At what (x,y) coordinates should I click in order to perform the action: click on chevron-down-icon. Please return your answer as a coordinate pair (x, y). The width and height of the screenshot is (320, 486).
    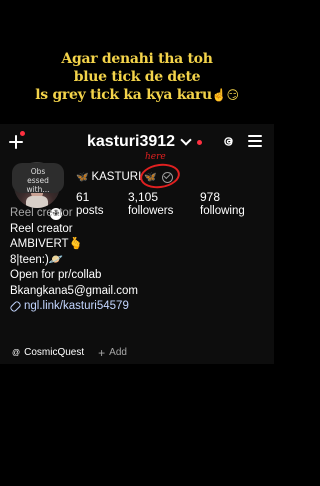
    Looking at the image, I should click on (186, 140).